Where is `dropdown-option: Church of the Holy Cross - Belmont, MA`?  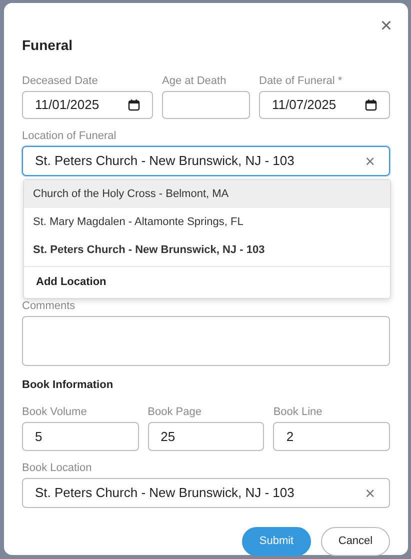 dropdown-option: Church of the Holy Cross - Belmont, MA is located at coordinates (207, 194).